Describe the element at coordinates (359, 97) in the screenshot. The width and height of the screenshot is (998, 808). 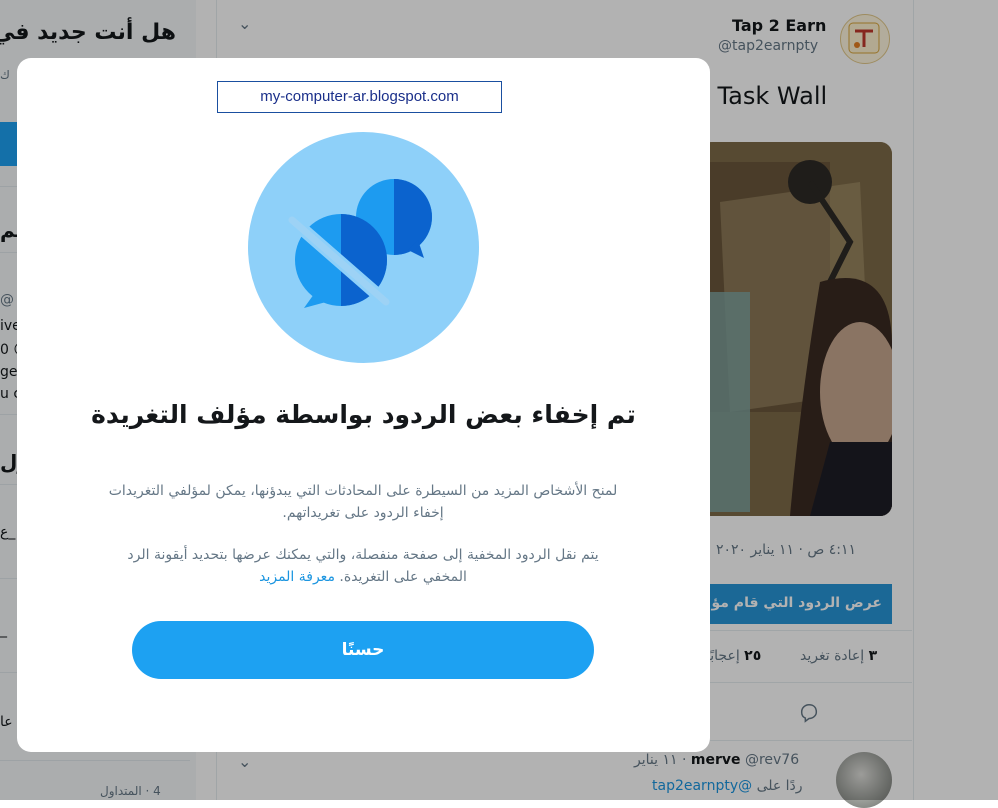
I see `watermark-label: my-computer-ar.blogspot.com` at that location.